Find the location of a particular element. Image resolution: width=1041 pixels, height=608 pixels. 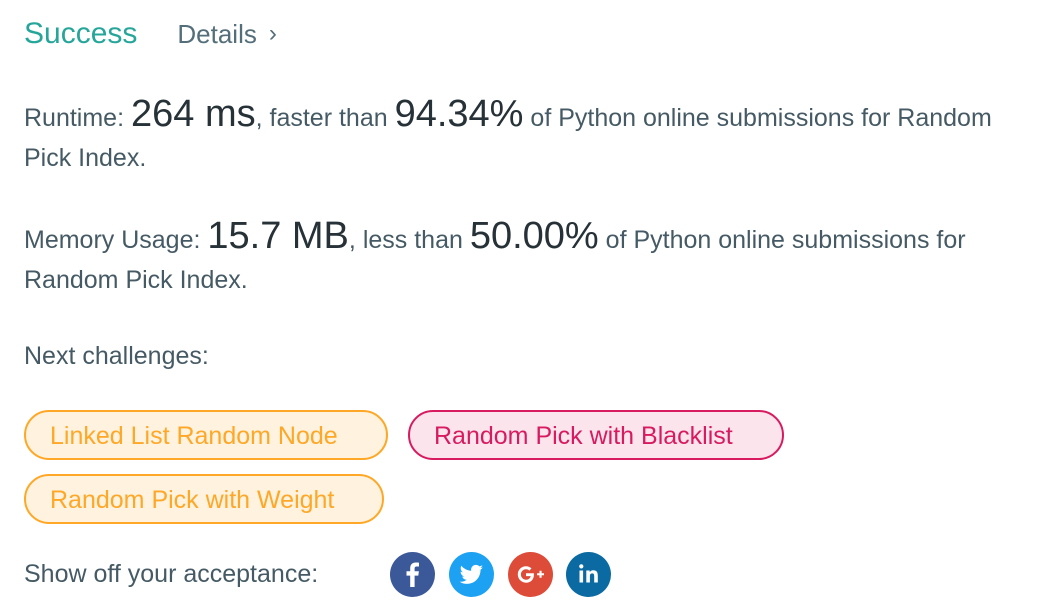

facebook-icon is located at coordinates (412, 574).